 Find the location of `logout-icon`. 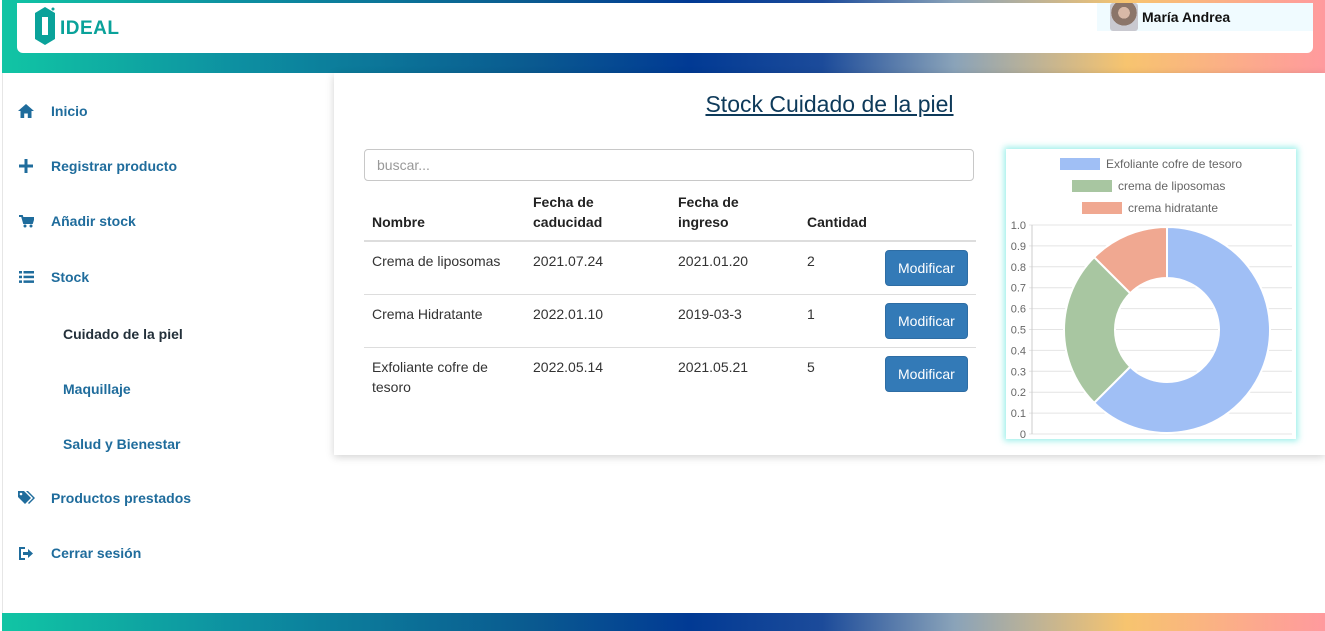

logout-icon is located at coordinates (26, 553).